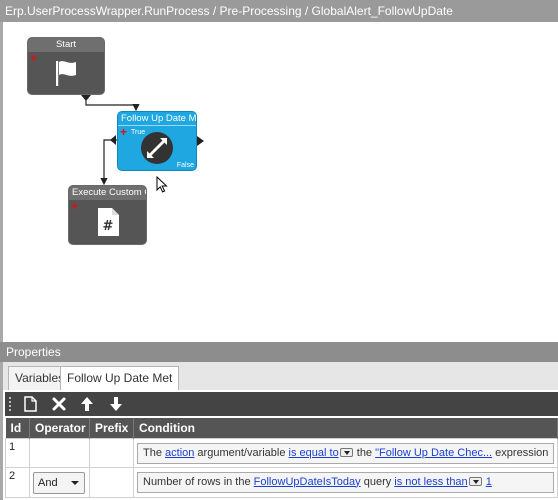 The width and height of the screenshot is (558, 500). I want to click on code-file-icon: #, so click(108, 222).